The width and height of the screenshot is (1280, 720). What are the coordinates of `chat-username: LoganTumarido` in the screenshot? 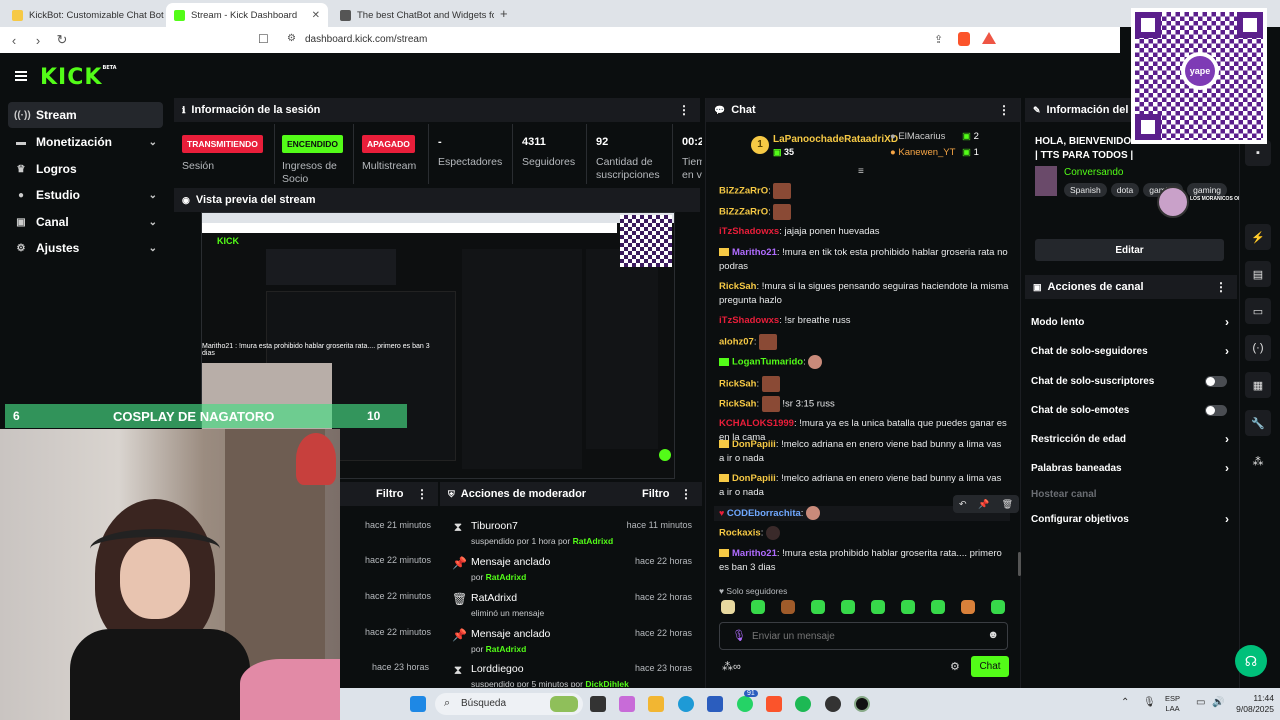 It's located at (767, 362).